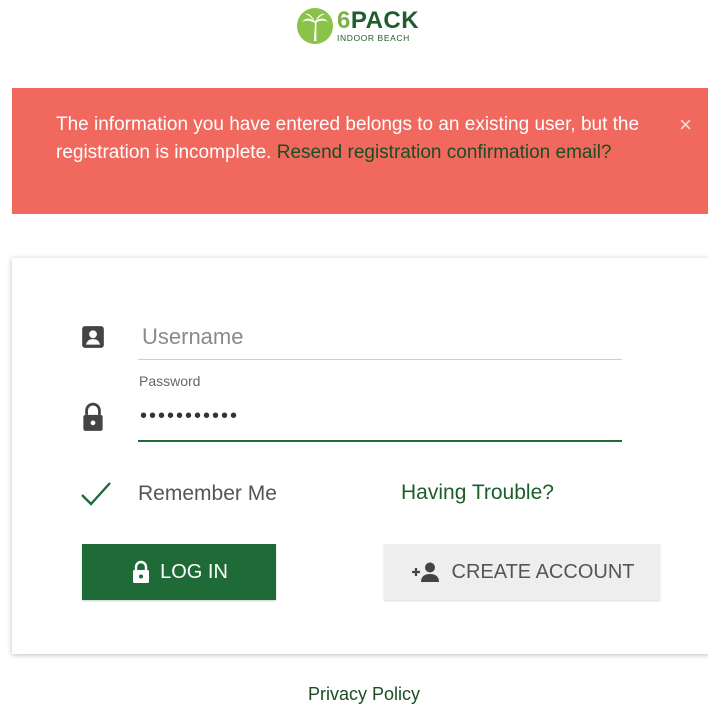  What do you see at coordinates (444, 152) in the screenshot?
I see `resend-confirmation-link: Resend registration confirmation email?` at bounding box center [444, 152].